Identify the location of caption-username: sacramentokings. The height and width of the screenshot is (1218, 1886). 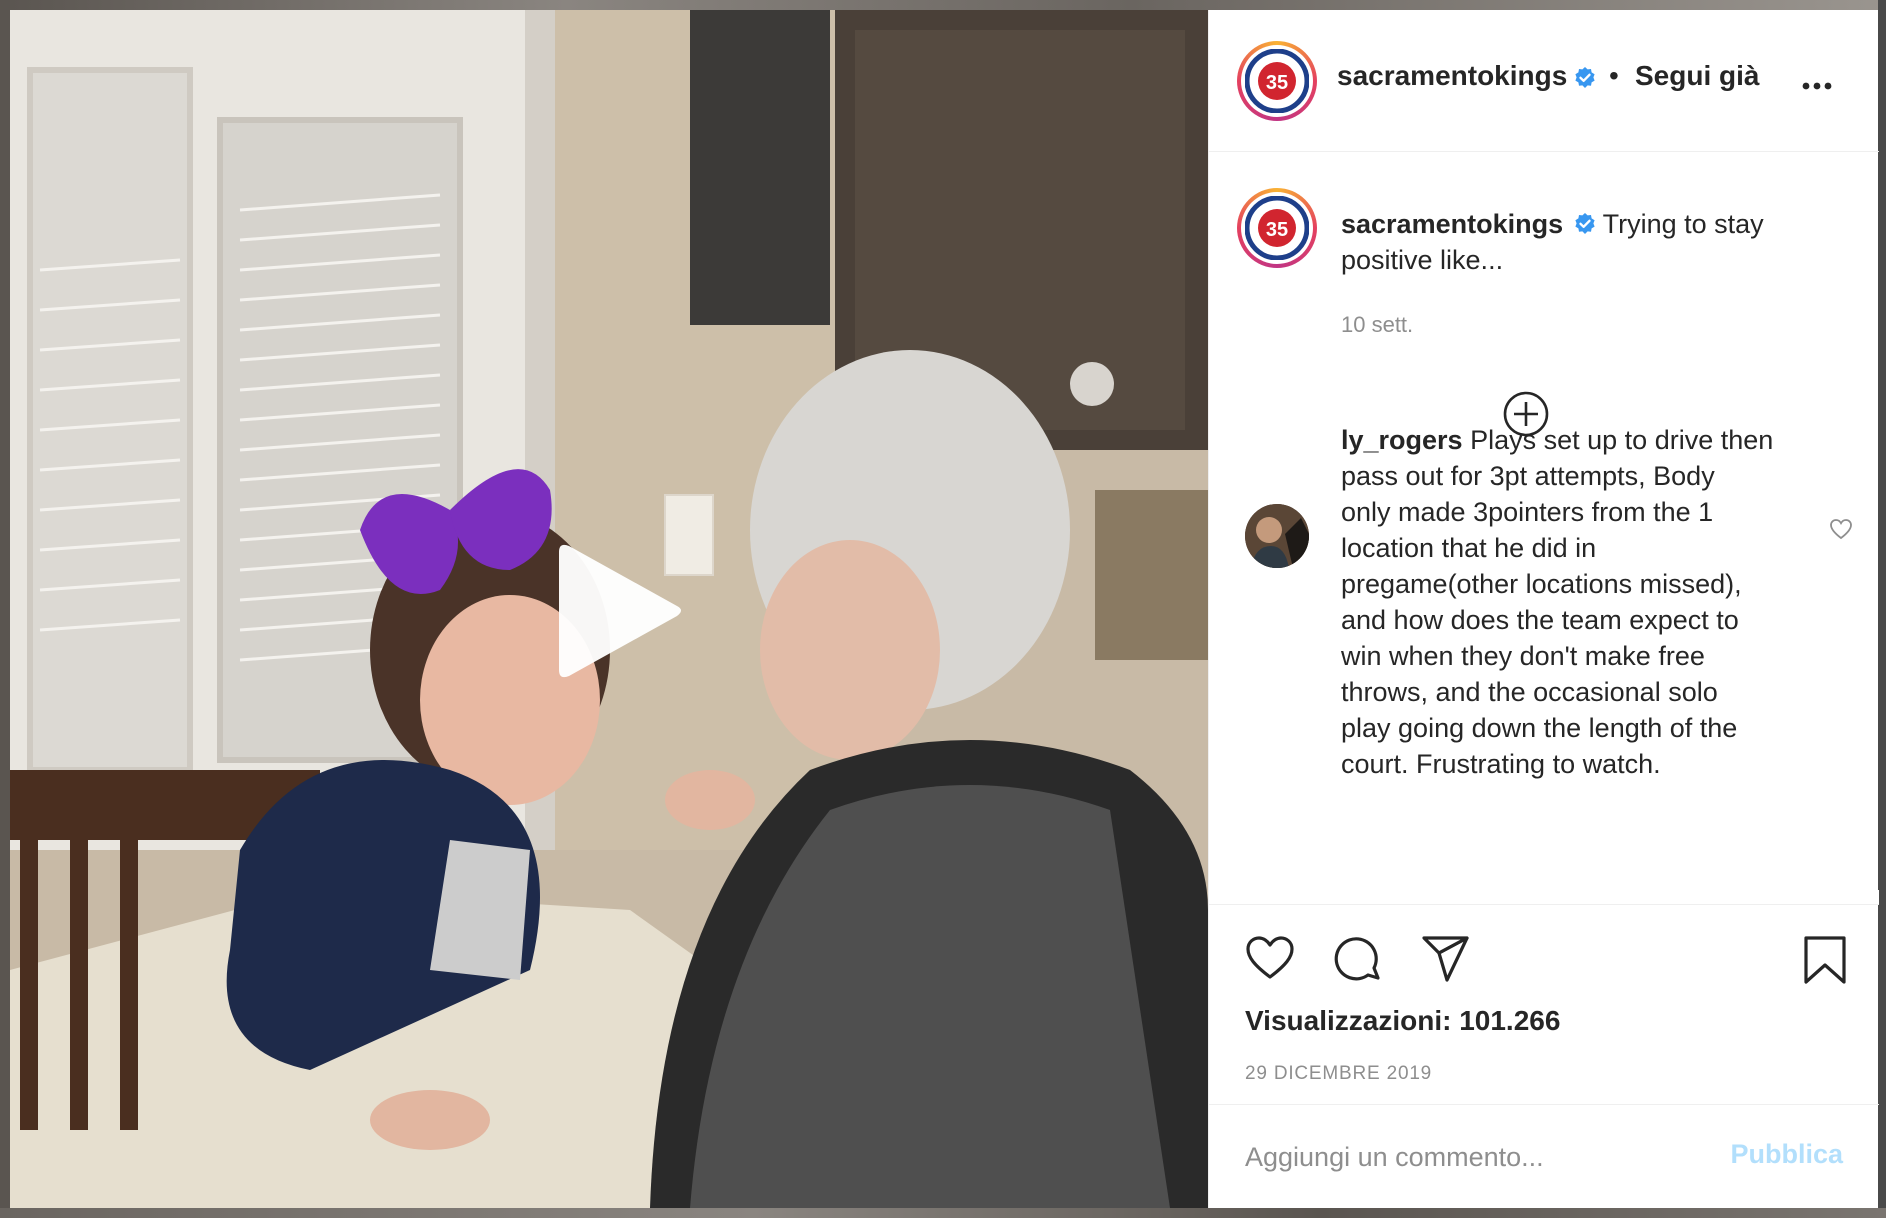
(1452, 224).